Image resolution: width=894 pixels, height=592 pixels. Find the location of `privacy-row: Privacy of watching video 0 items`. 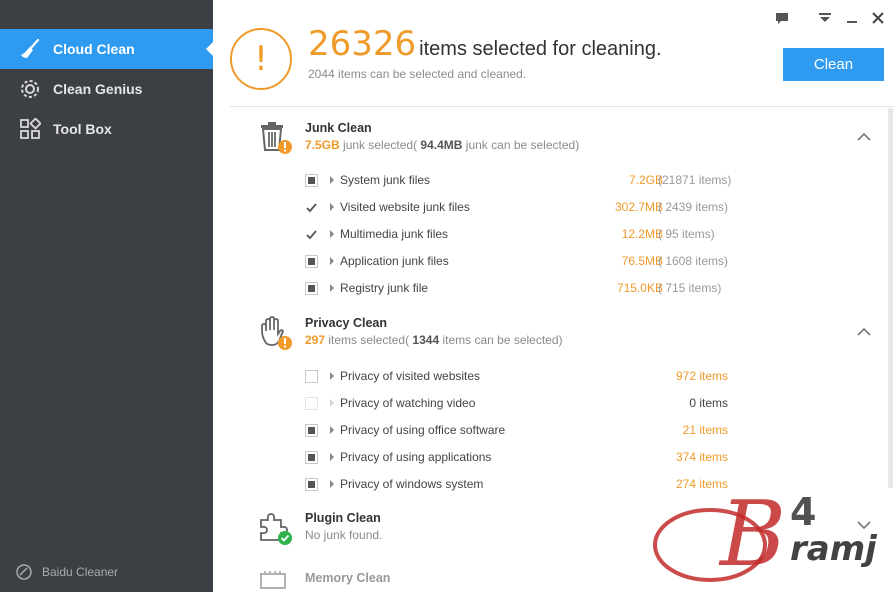

privacy-row: Privacy of watching video 0 items is located at coordinates (520, 403).